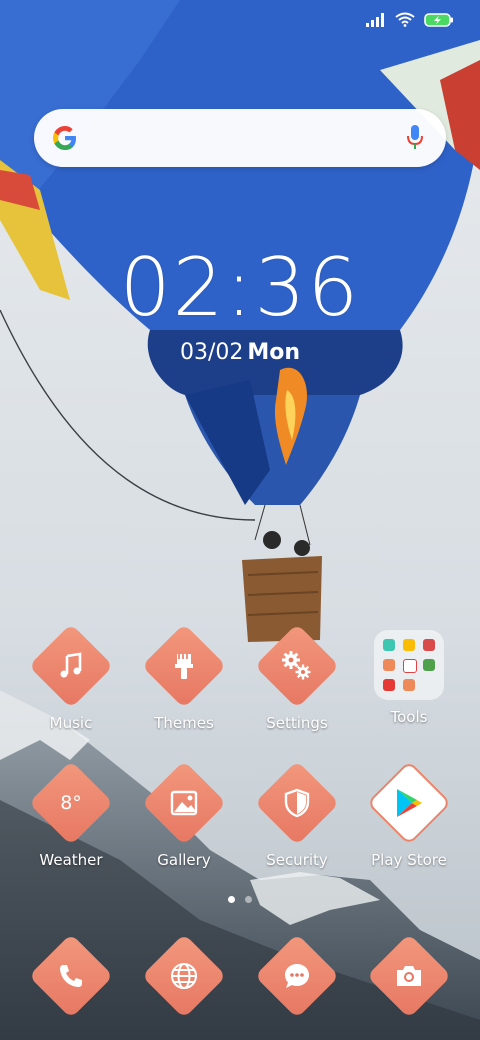 This screenshot has height=1040, width=480. I want to click on app-themes: Themes, so click(184, 677).